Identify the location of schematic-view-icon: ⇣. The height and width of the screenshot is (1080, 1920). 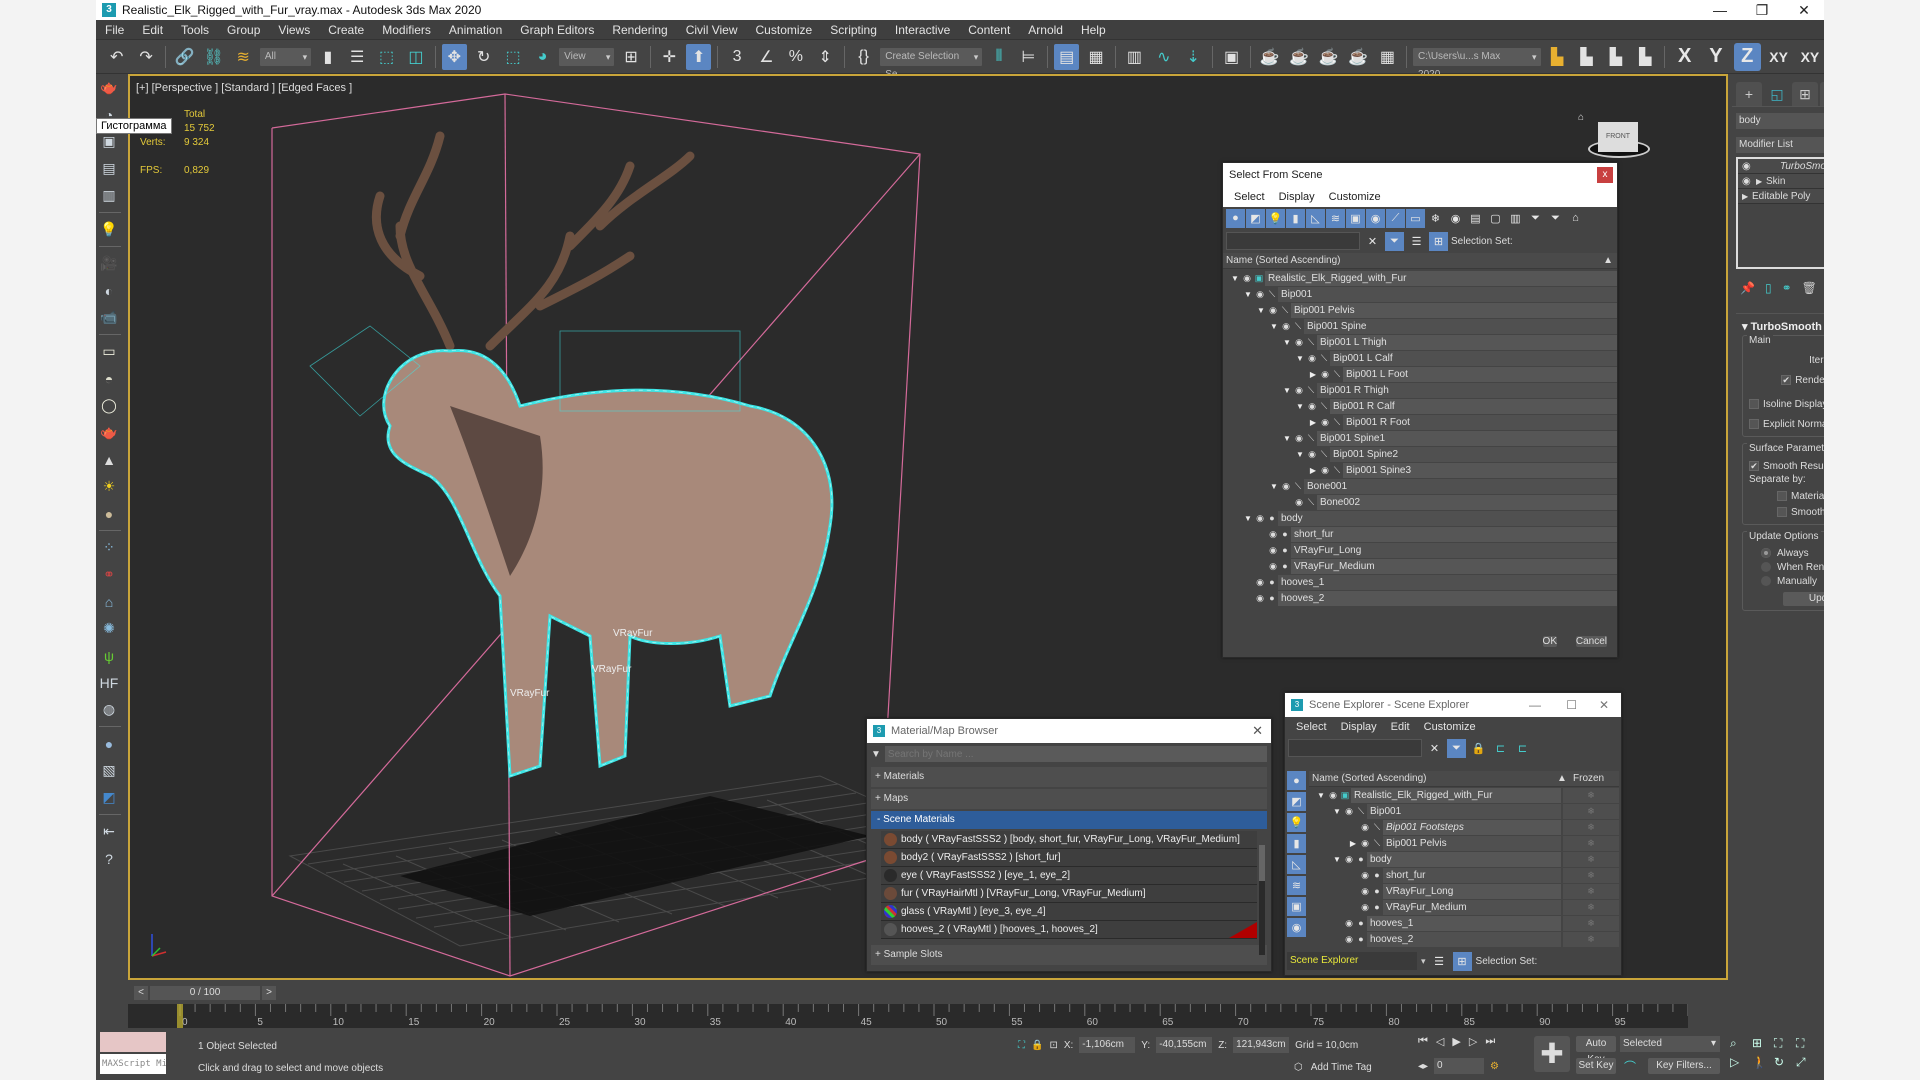
(1193, 57).